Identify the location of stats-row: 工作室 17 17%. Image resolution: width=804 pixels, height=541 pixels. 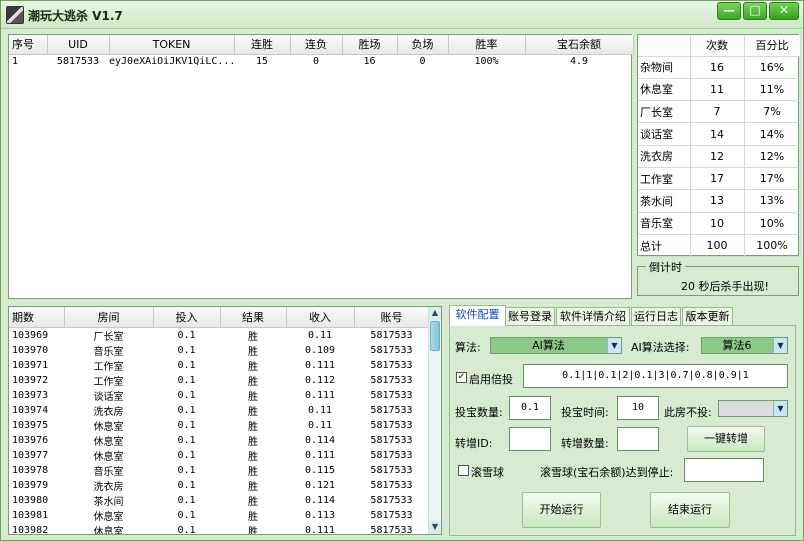
(719, 179).